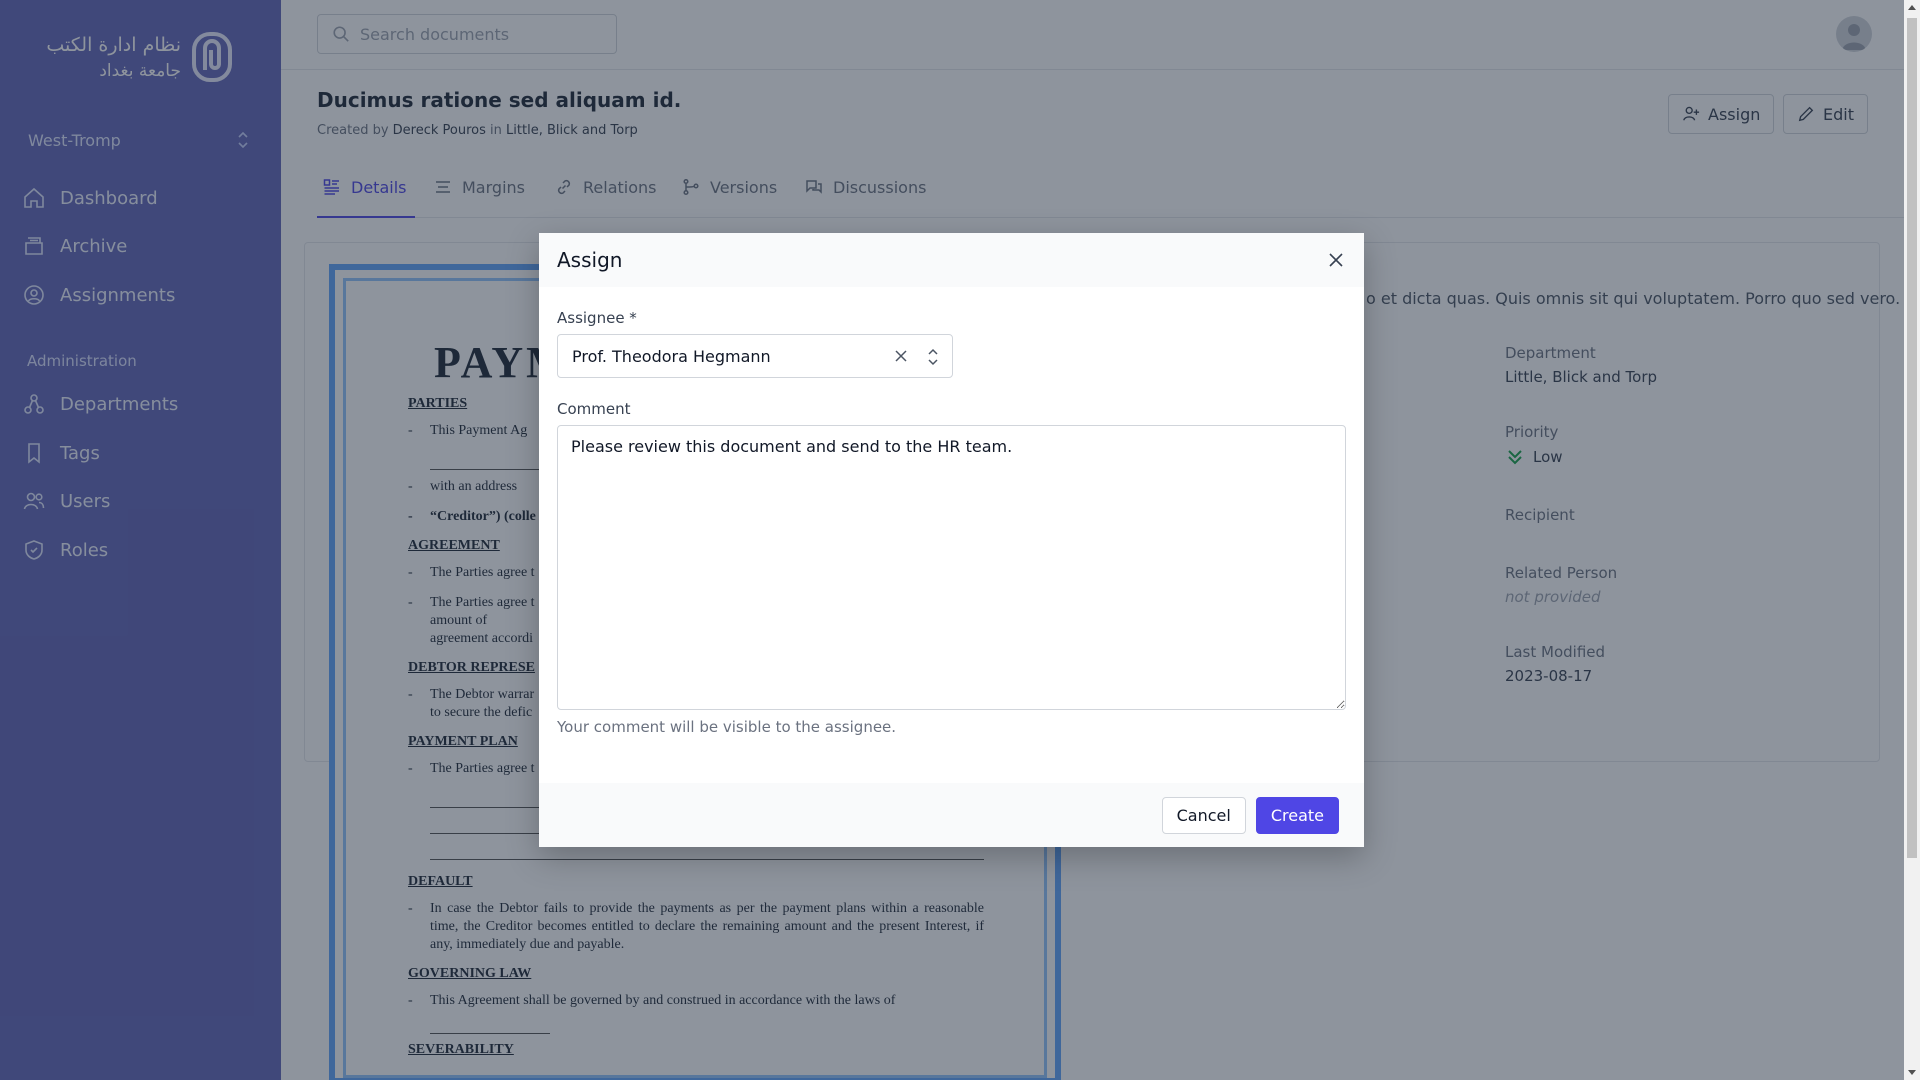  Describe the element at coordinates (1297, 815) in the screenshot. I see `create-button: Create` at that location.